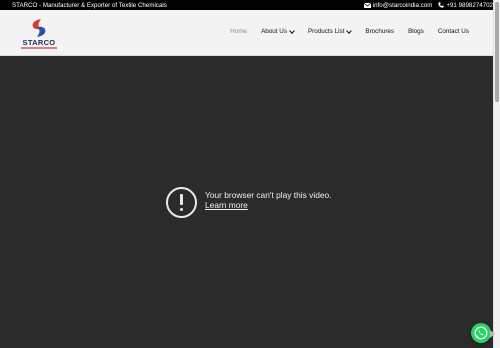 The width and height of the screenshot is (500, 348). I want to click on nav-blogs-label: Blogs, so click(416, 31).